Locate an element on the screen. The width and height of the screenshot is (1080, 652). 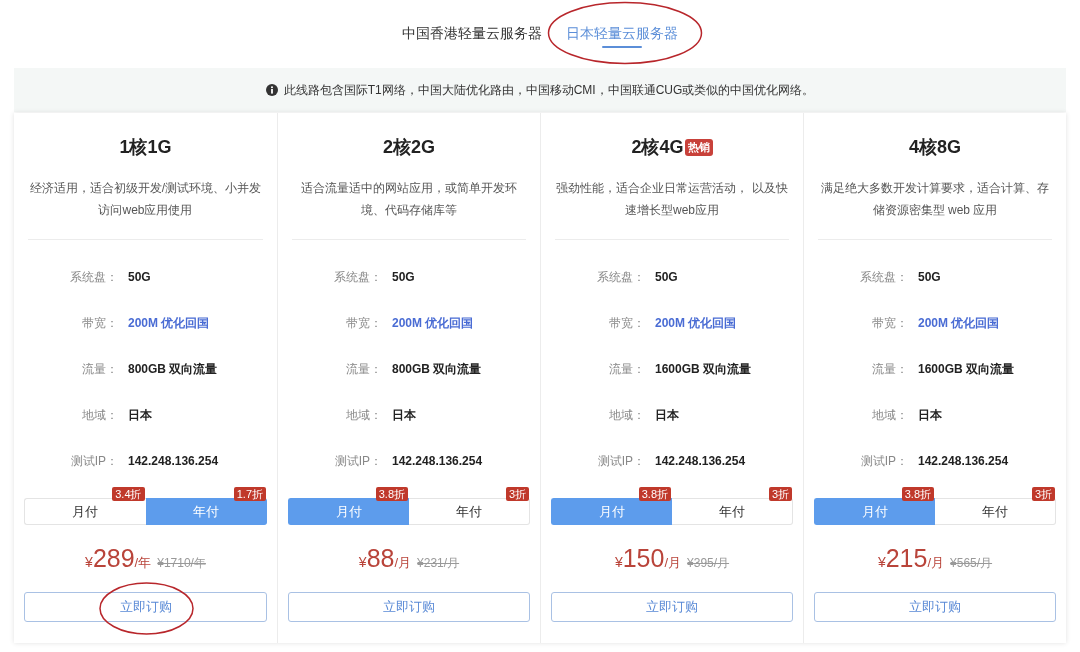
plan-description: 经济适用，适合初级开发/测试环境、小并发访问web应用使用 is located at coordinates (145, 199).